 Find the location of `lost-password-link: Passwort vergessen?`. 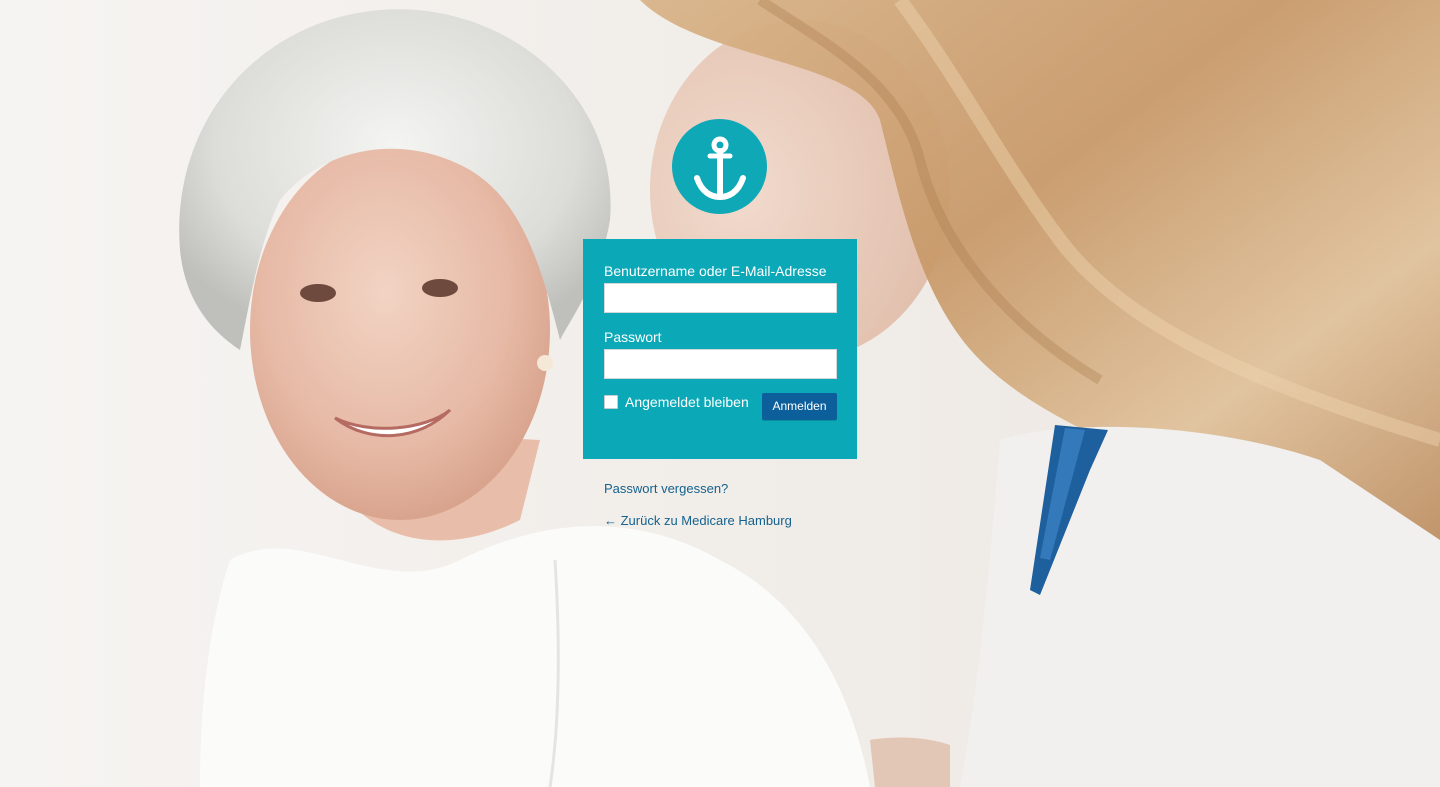

lost-password-link: Passwort vergessen? is located at coordinates (698, 489).